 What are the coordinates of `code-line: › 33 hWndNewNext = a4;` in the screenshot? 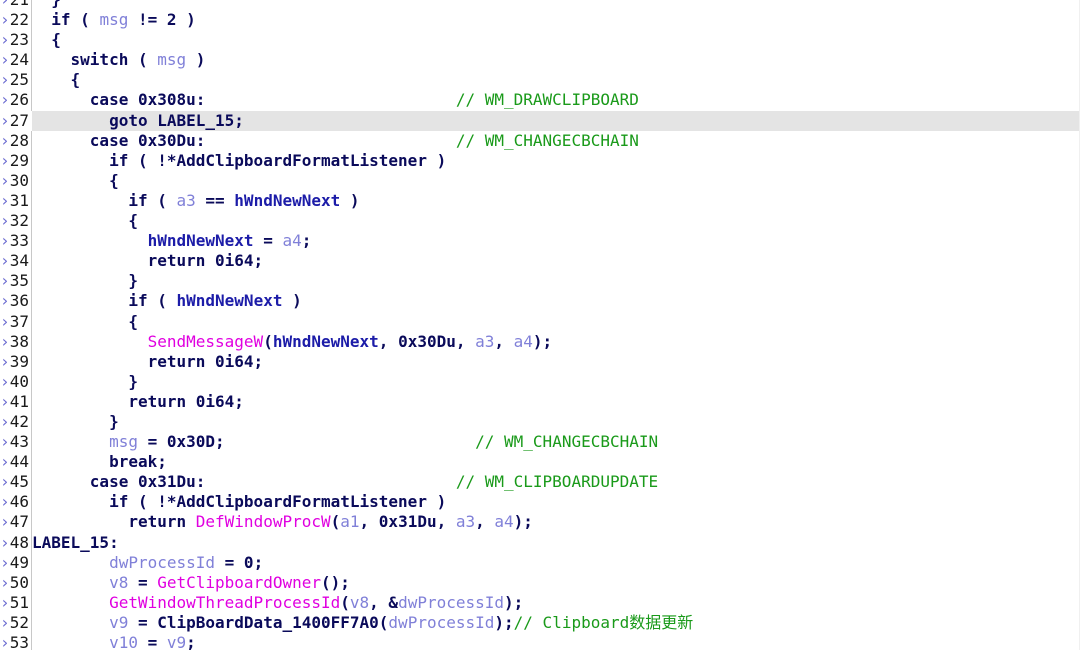 It's located at (540, 241).